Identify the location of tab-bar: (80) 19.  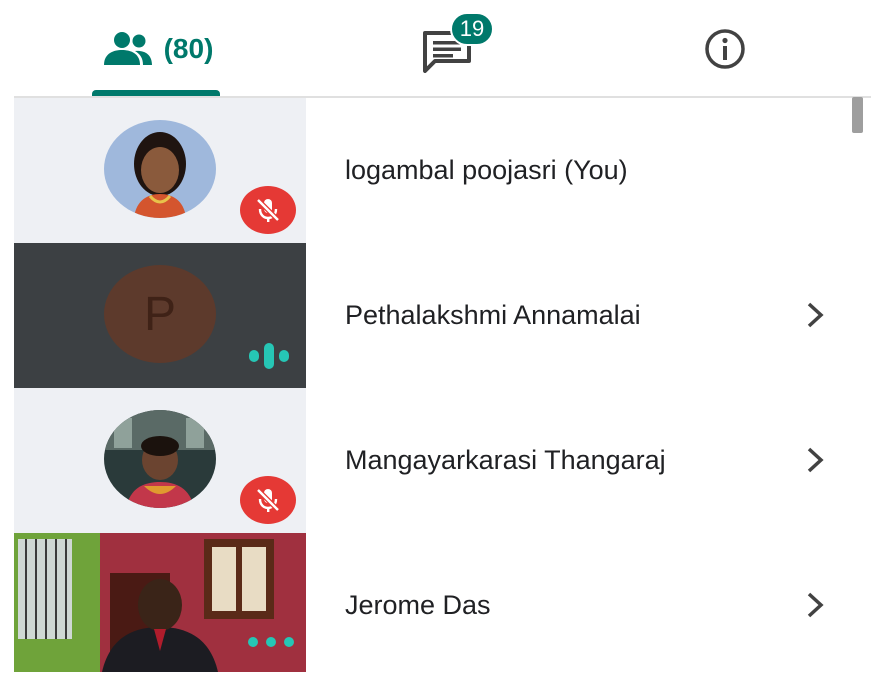
(435, 49).